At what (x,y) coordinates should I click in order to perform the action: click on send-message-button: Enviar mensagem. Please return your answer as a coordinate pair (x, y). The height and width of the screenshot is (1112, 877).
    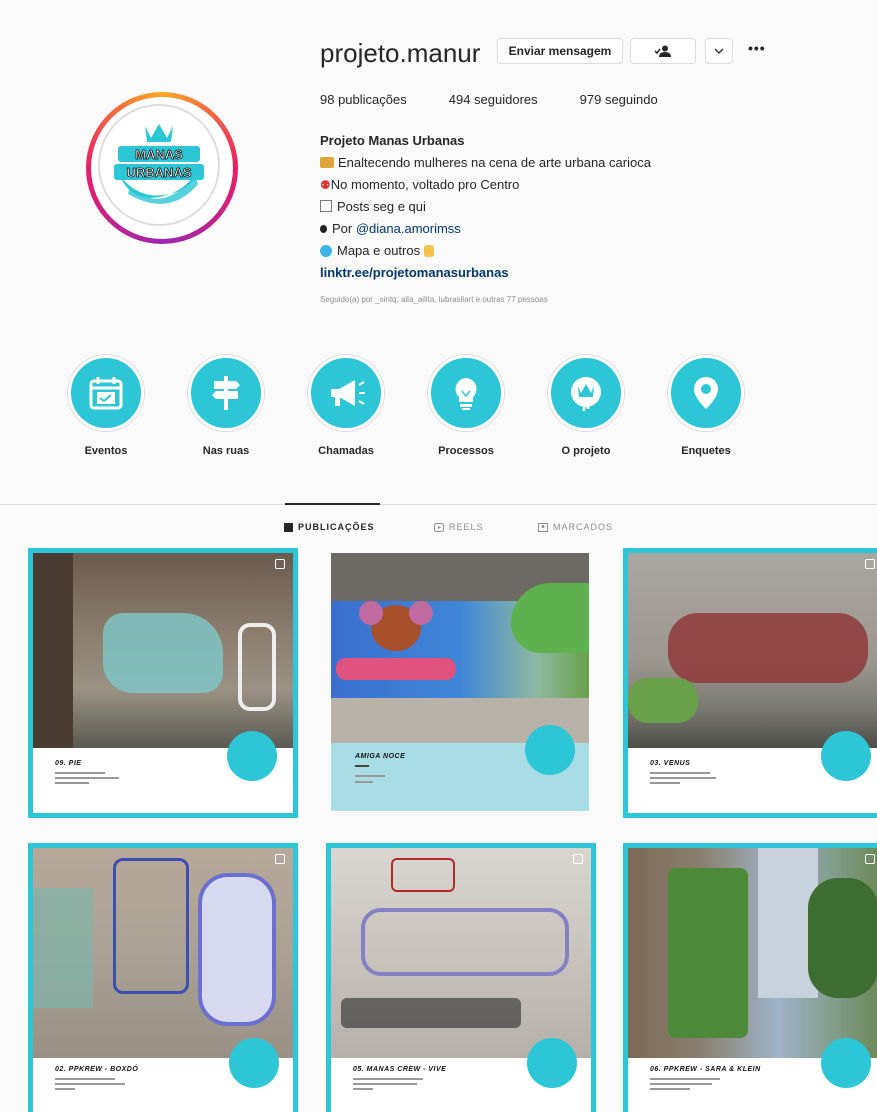
    Looking at the image, I should click on (560, 51).